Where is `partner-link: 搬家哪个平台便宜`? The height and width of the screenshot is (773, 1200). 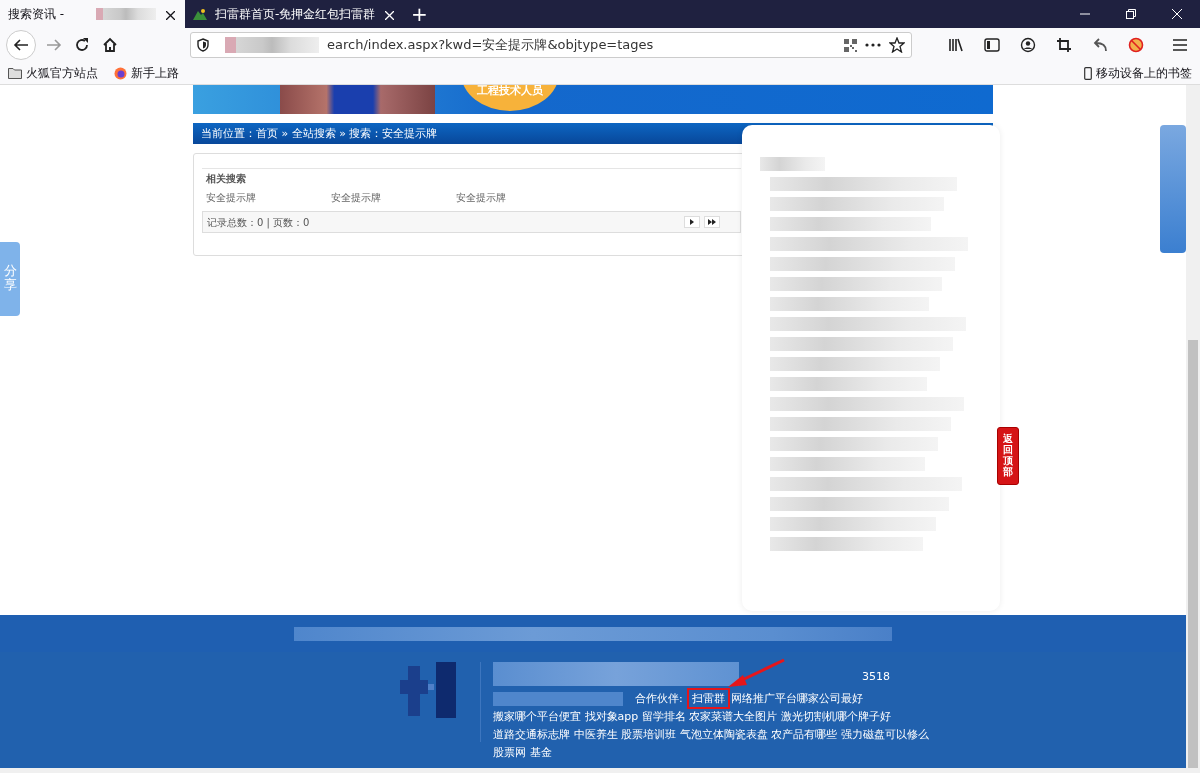
partner-link: 搬家哪个平台便宜 is located at coordinates (537, 716).